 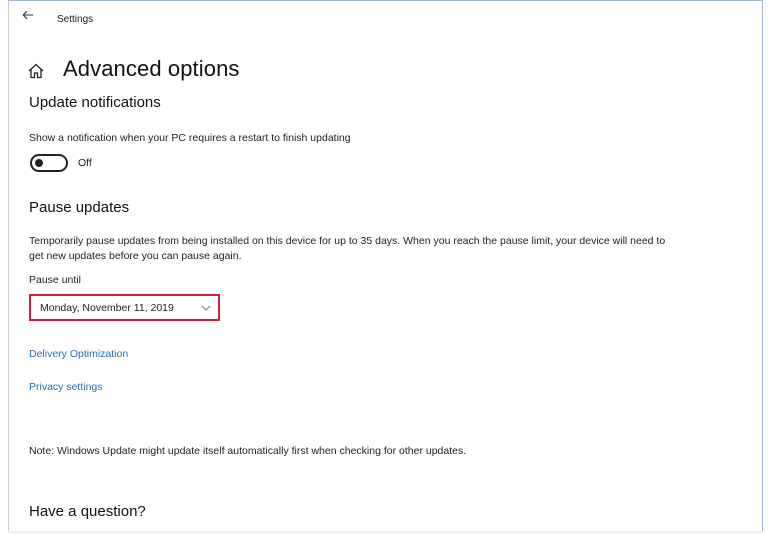 What do you see at coordinates (151, 68) in the screenshot?
I see `page-title: Advanced options` at bounding box center [151, 68].